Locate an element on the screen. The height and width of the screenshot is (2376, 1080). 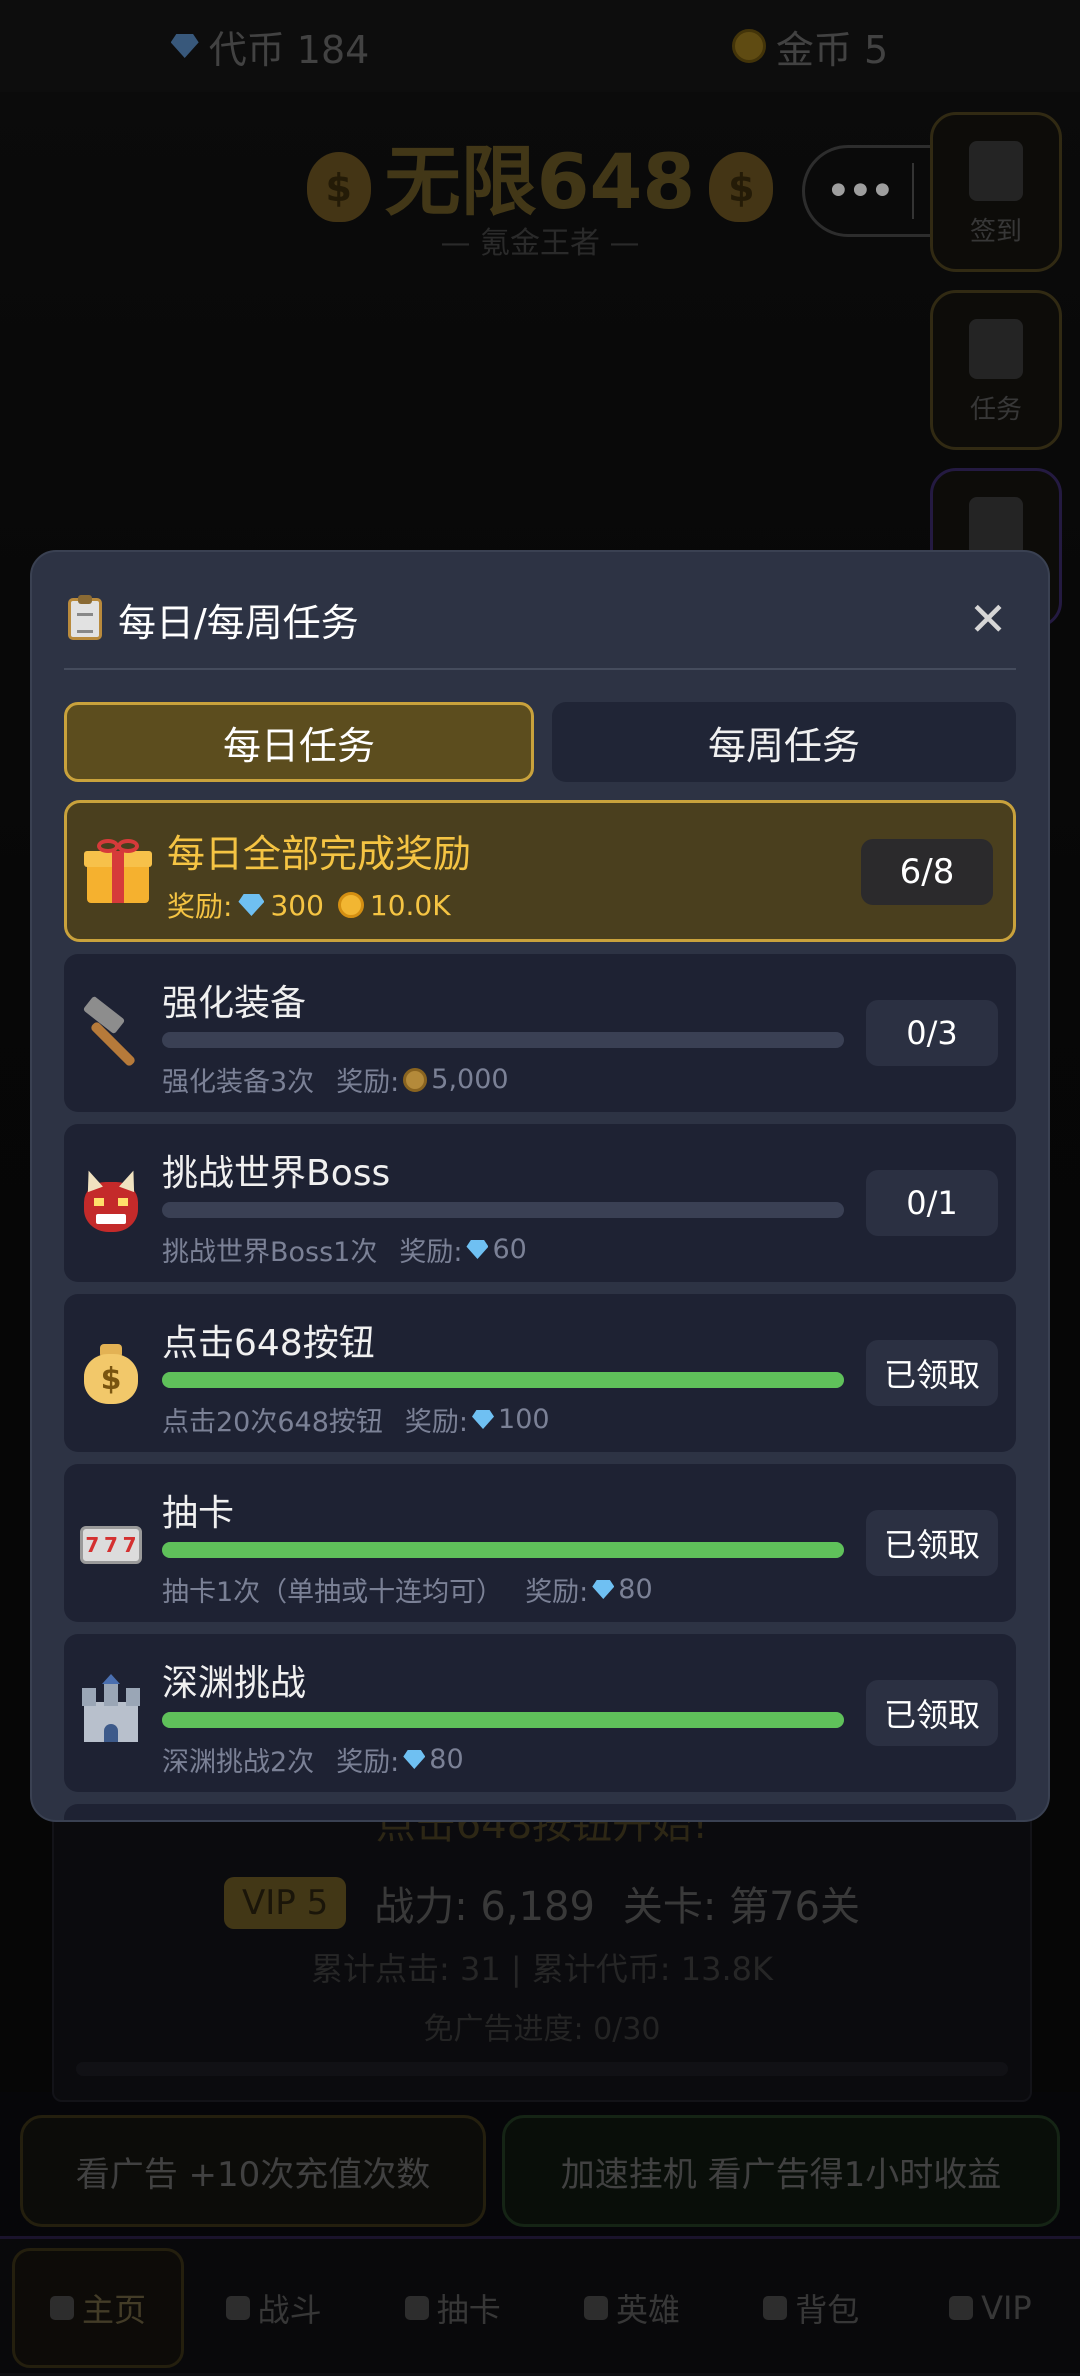
bonus-reward: 奖励: 300 10.0K is located at coordinates (309, 906).